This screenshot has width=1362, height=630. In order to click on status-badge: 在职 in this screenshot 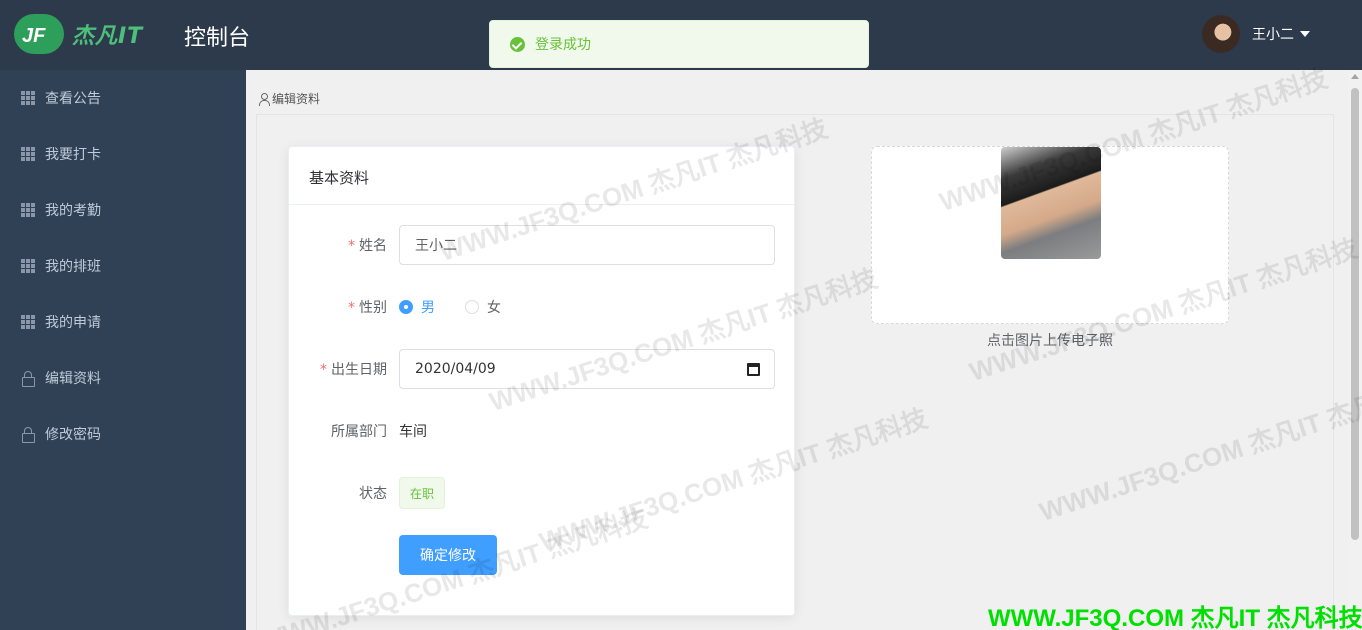, I will do `click(422, 493)`.